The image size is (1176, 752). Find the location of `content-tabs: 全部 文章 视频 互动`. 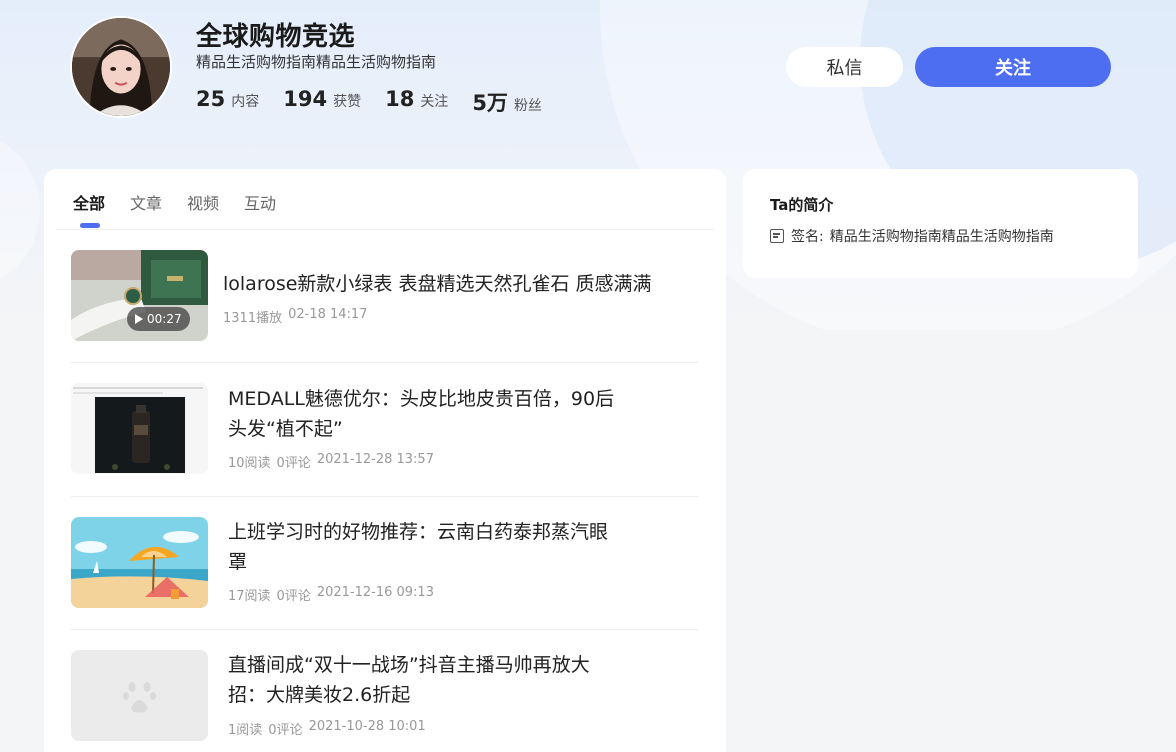

content-tabs: 全部 文章 视频 互动 is located at coordinates (187, 202).